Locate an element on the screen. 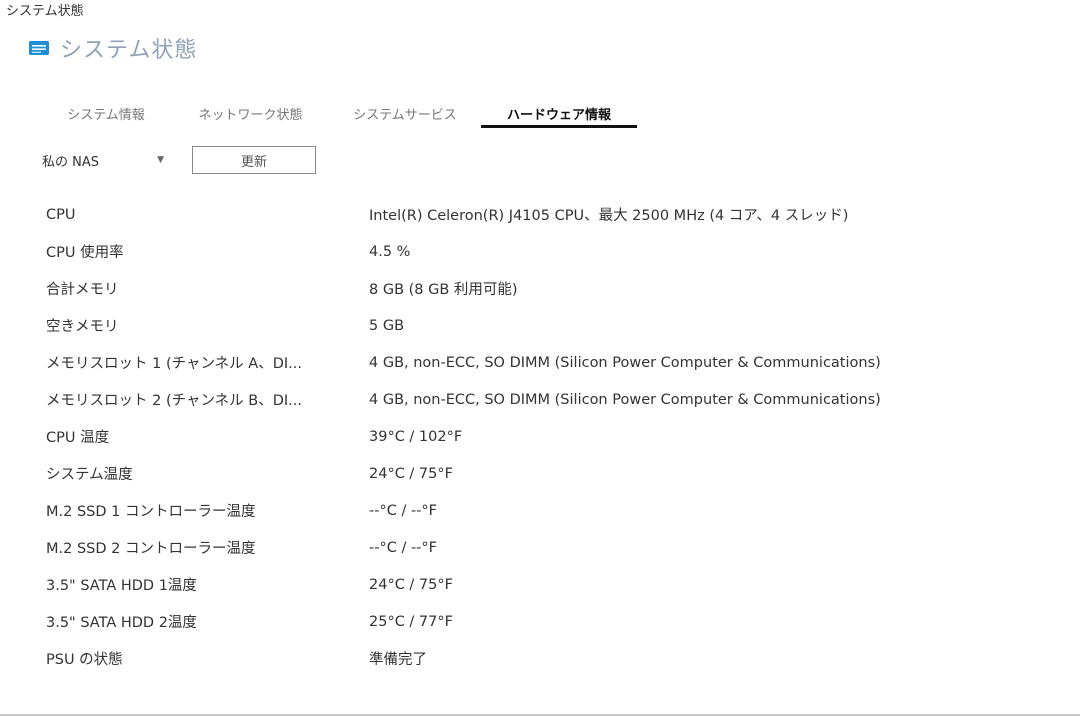 This screenshot has width=1080, height=716. page-title: システム状態 is located at coordinates (129, 50).